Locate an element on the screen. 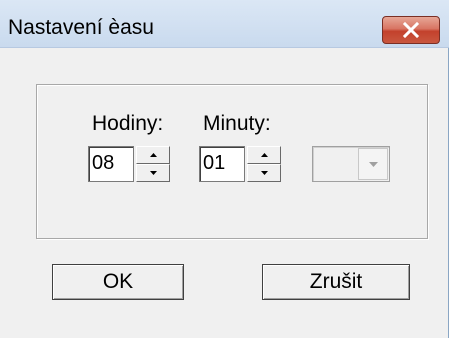 The image size is (449, 338). close-button is located at coordinates (411, 30).